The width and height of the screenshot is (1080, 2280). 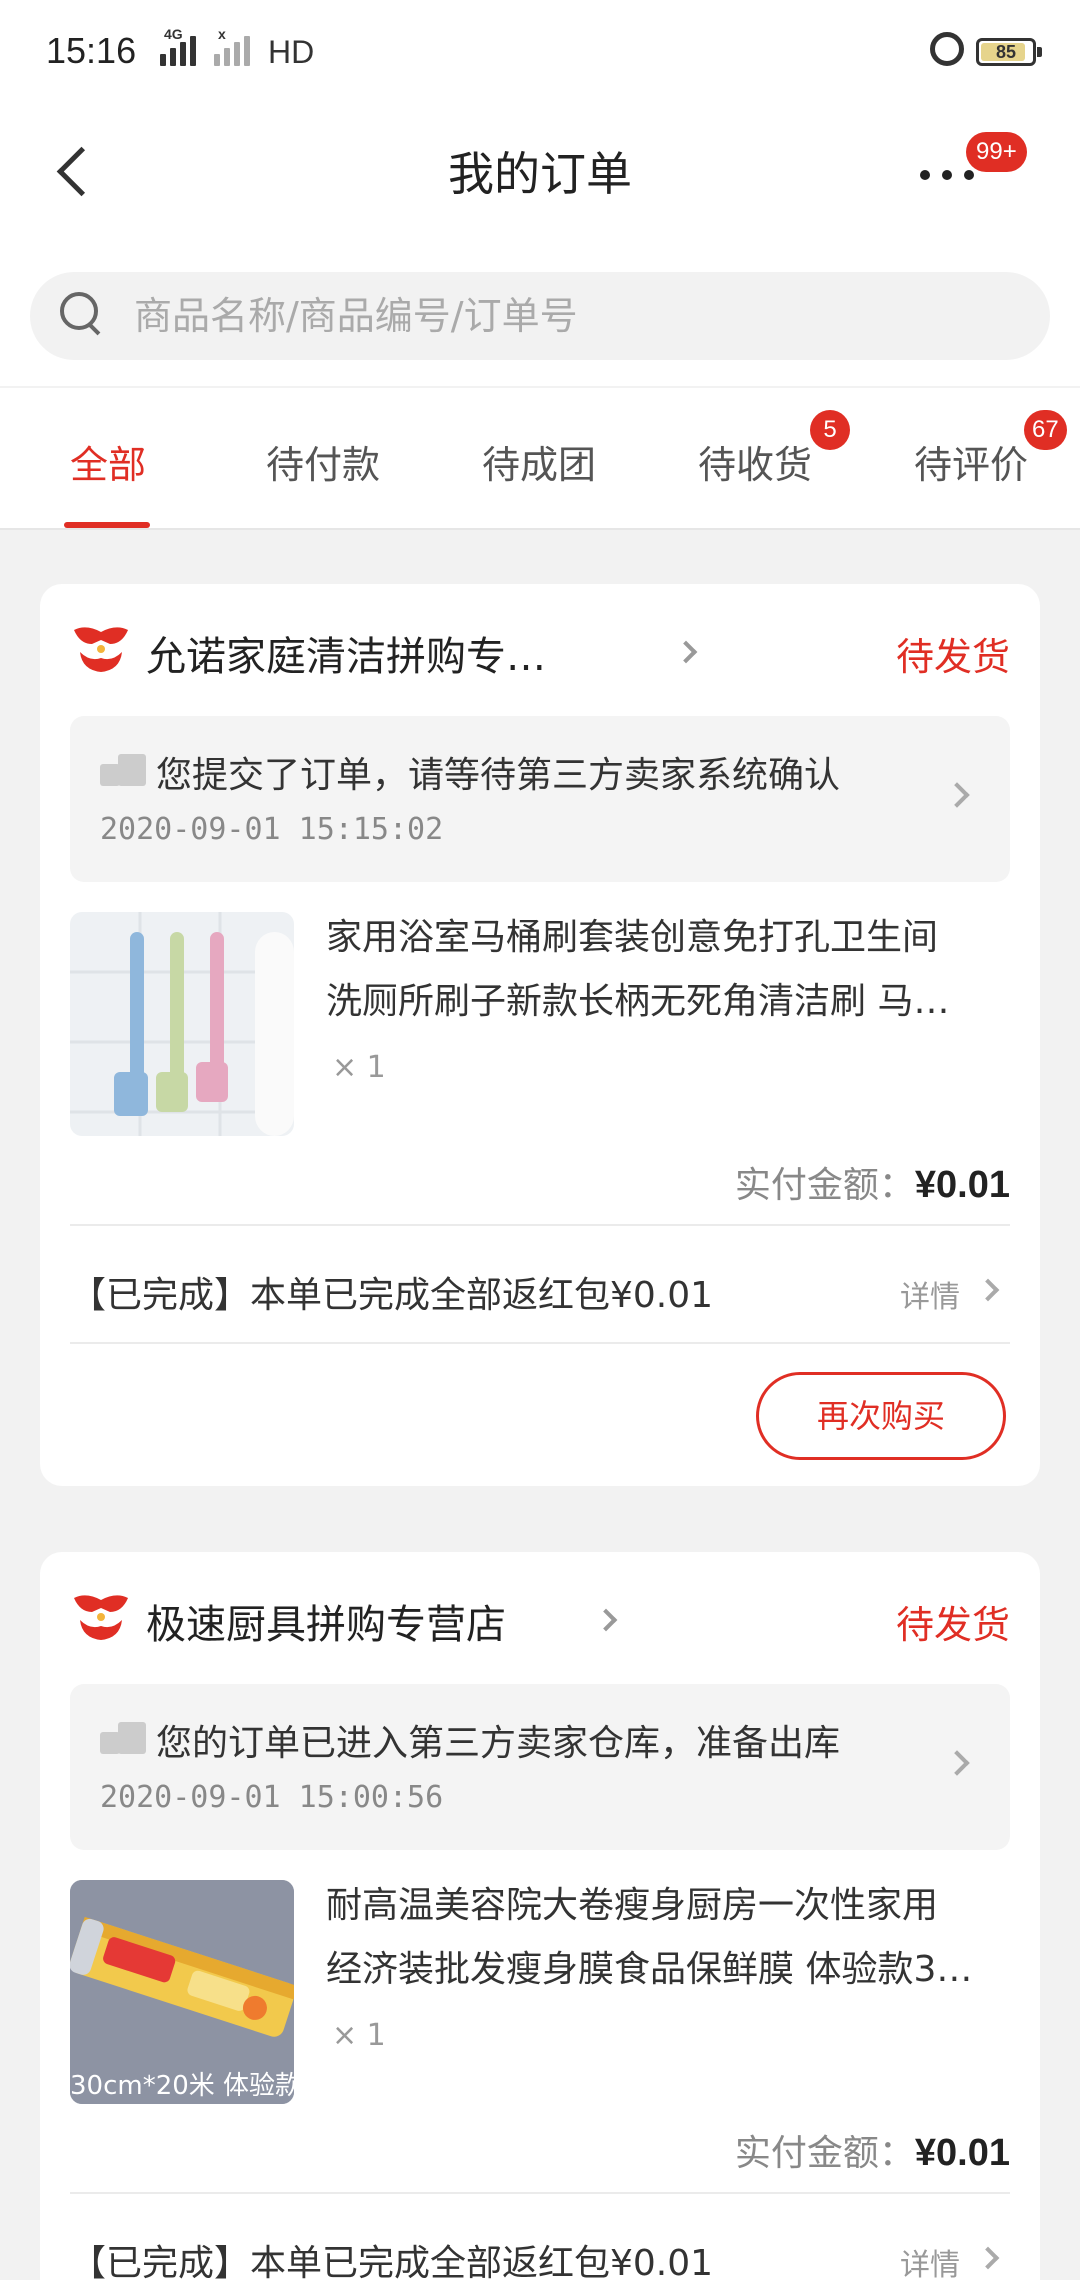 What do you see at coordinates (996, 152) in the screenshot?
I see `message-badge: 99+` at bounding box center [996, 152].